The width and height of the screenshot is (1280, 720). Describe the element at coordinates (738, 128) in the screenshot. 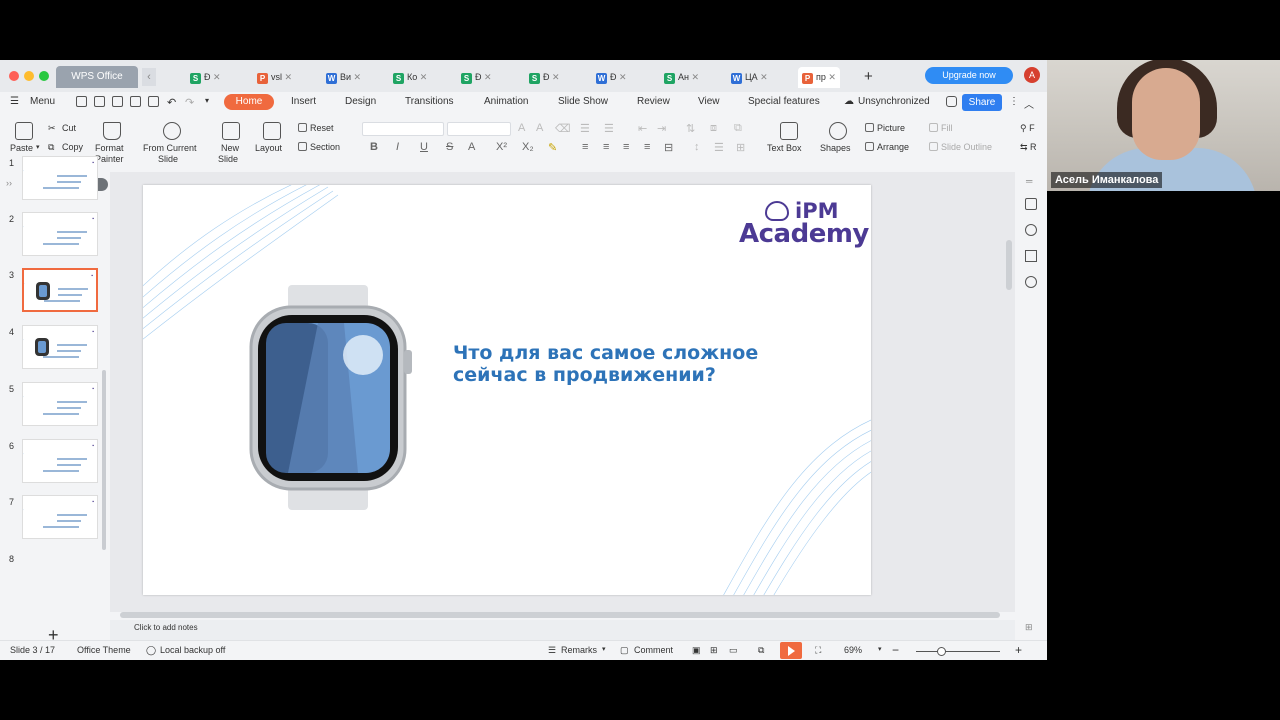

I see `columns-icon: ⧉` at that location.